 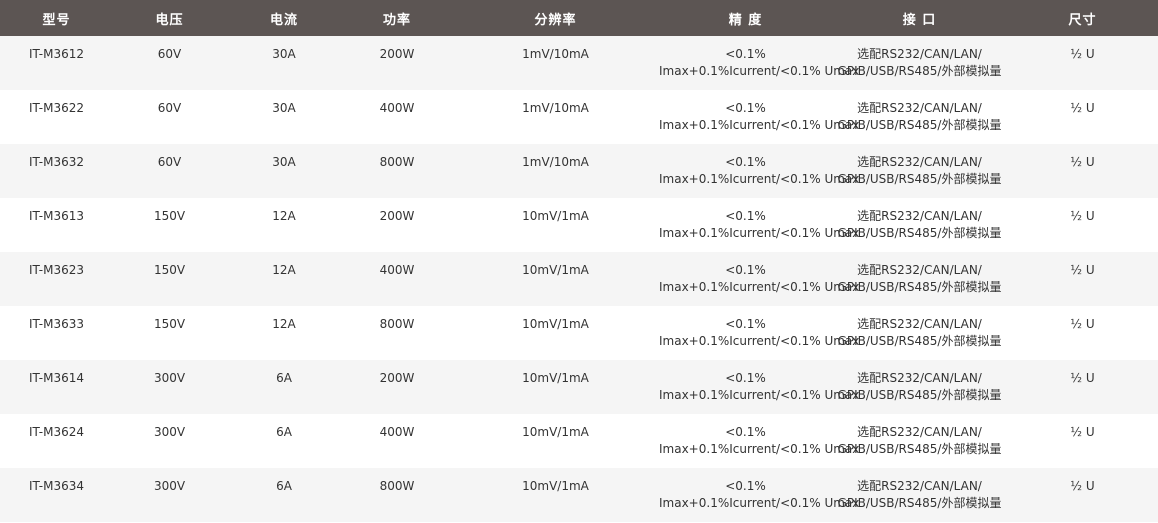 I want to click on header-interface: 接 口, so click(x=919, y=20).